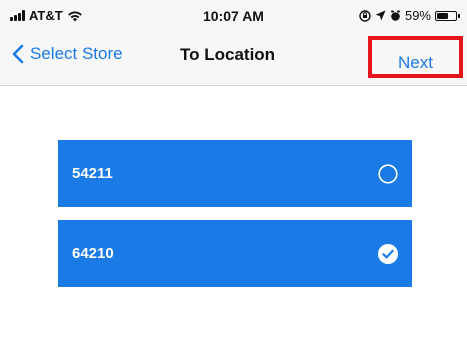 This screenshot has height=347, width=467. I want to click on alarm-clock-icon, so click(395, 15).